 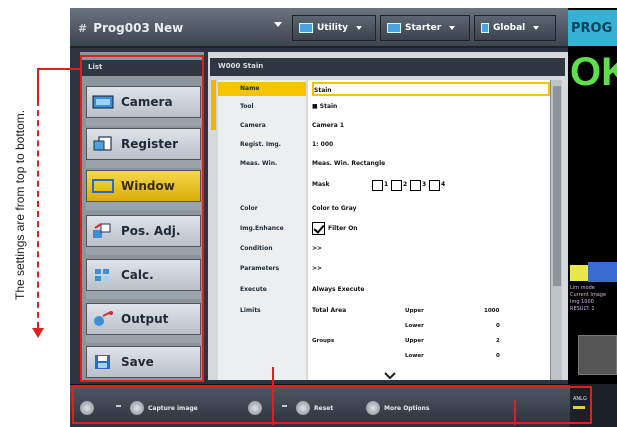 I want to click on setting-value-img-enhance: Filter On, so click(x=428, y=229).